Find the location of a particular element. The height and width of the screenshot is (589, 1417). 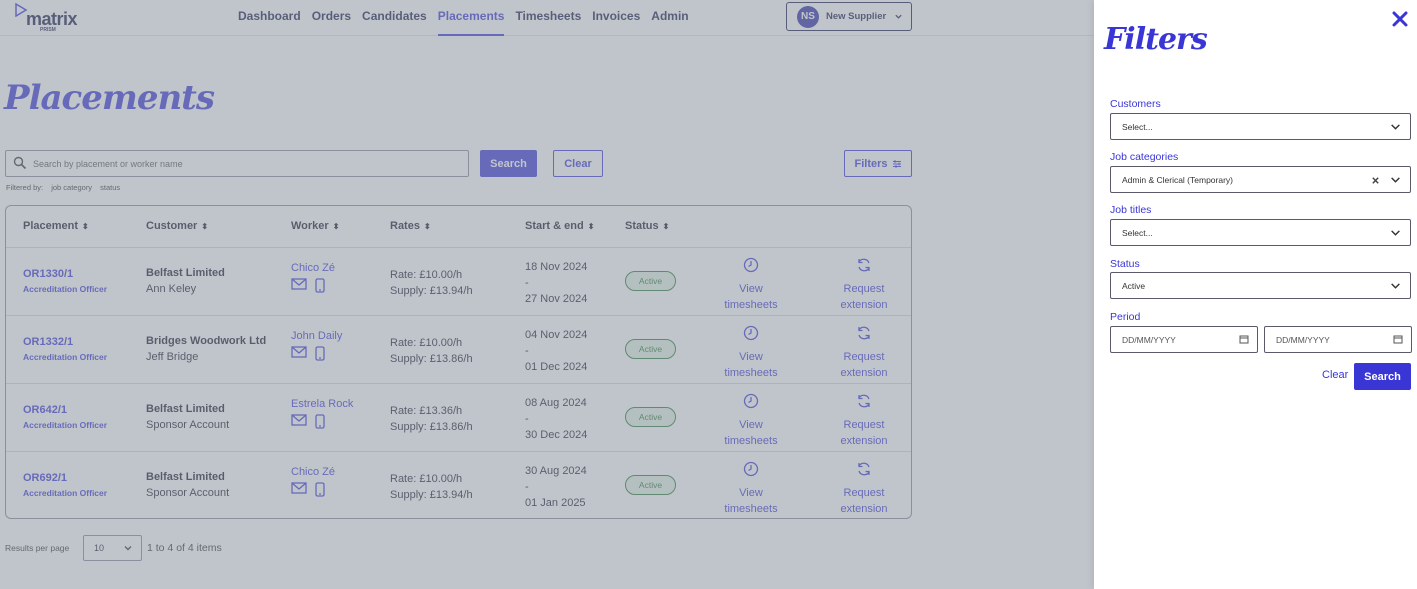

column-header-placement: Placement ⬍ is located at coordinates (56, 226).